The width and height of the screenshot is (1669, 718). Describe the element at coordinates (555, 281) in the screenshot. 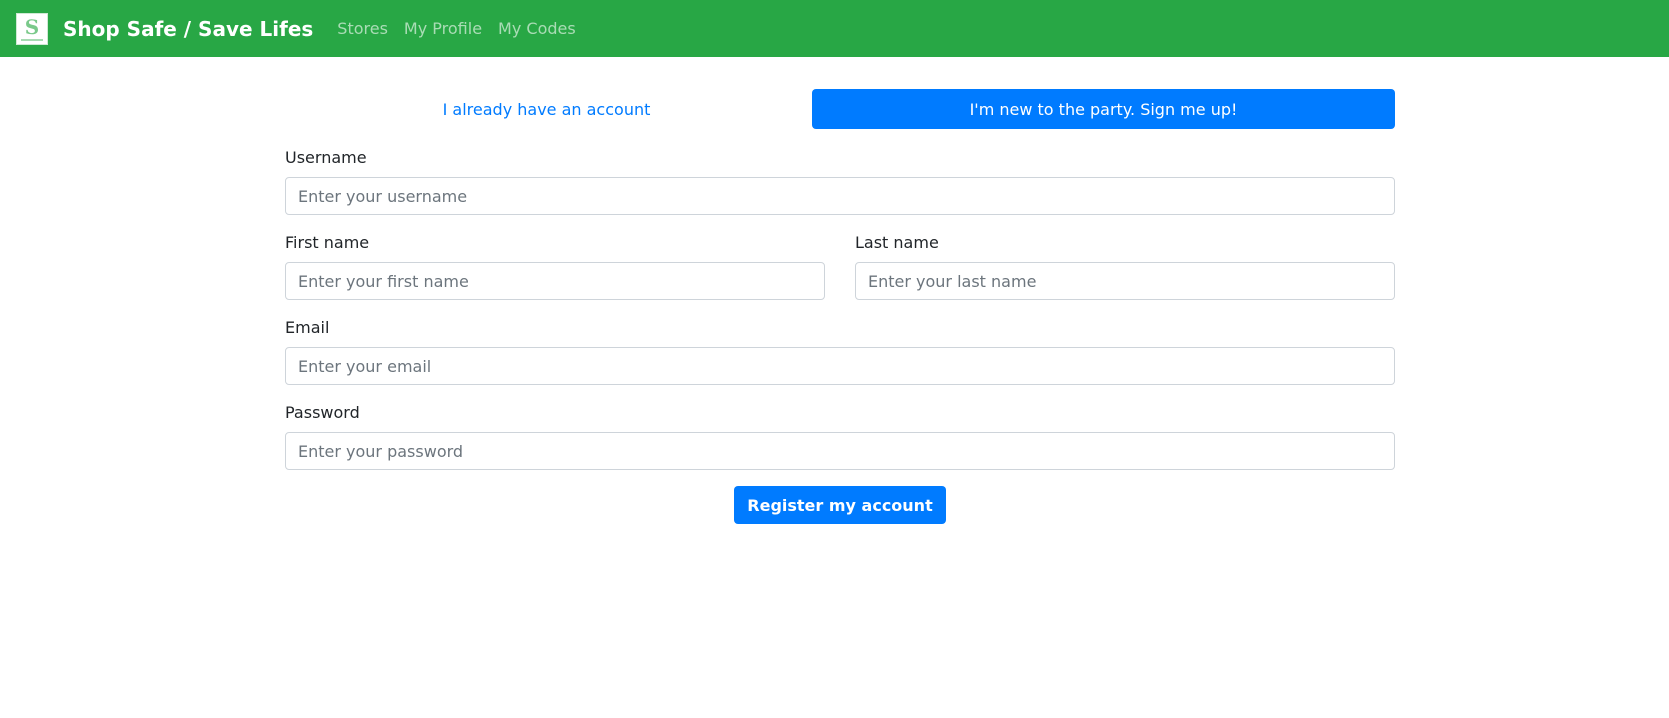

I see `first-name-input` at that location.